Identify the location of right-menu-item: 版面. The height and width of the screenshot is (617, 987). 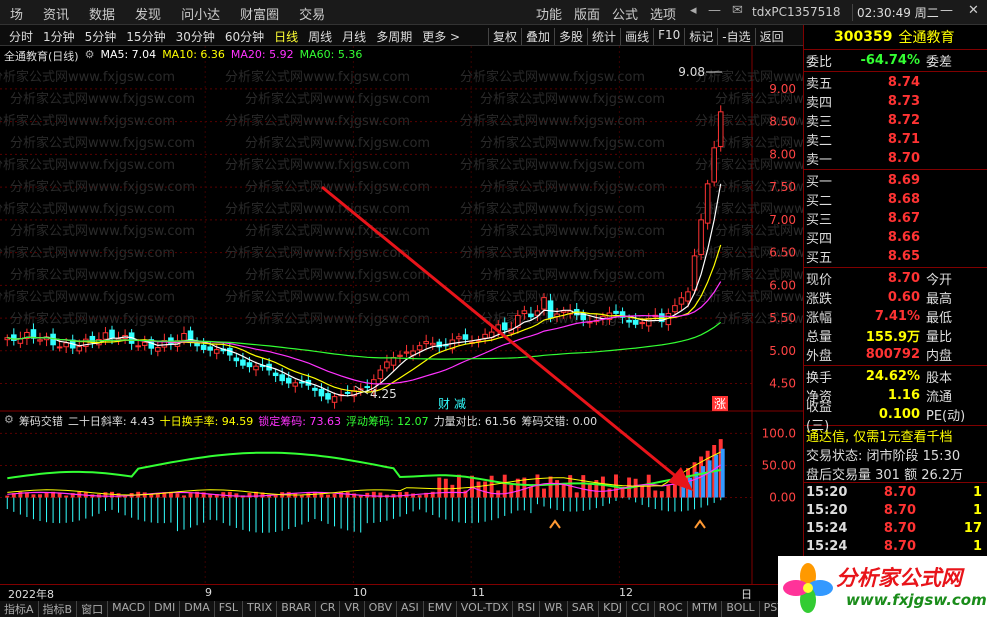
(587, 13).